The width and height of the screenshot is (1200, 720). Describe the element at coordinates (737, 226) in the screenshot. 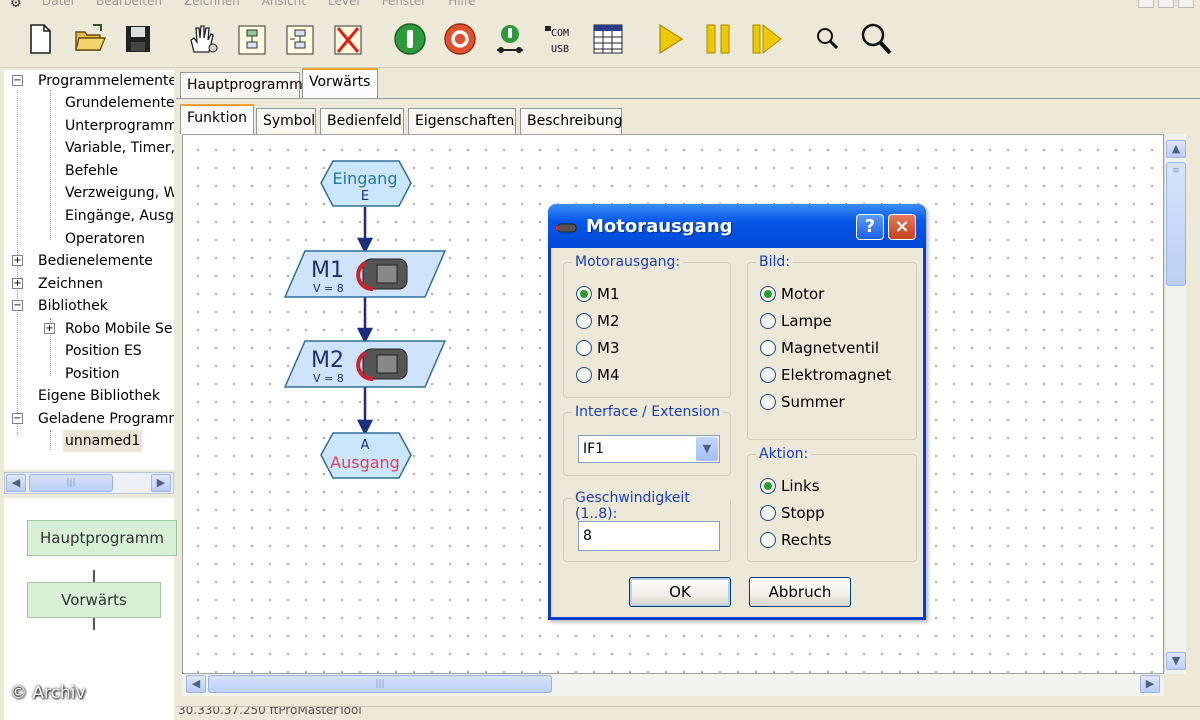

I see `dialog-title-bar: Motorausgang ? ×` at that location.